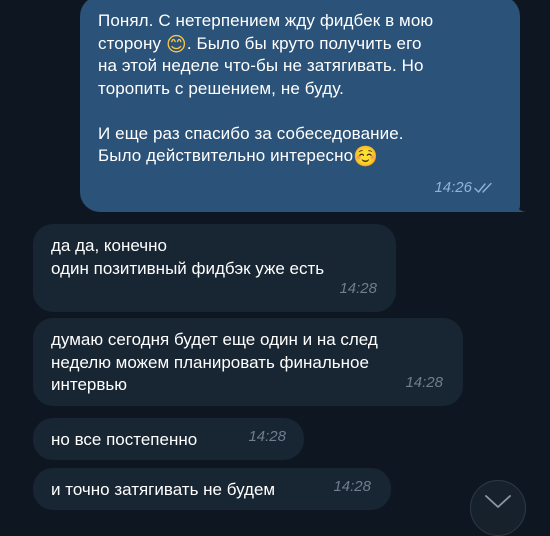 The height and width of the screenshot is (536, 550). What do you see at coordinates (453, 187) in the screenshot?
I see `message-time: 14:26` at bounding box center [453, 187].